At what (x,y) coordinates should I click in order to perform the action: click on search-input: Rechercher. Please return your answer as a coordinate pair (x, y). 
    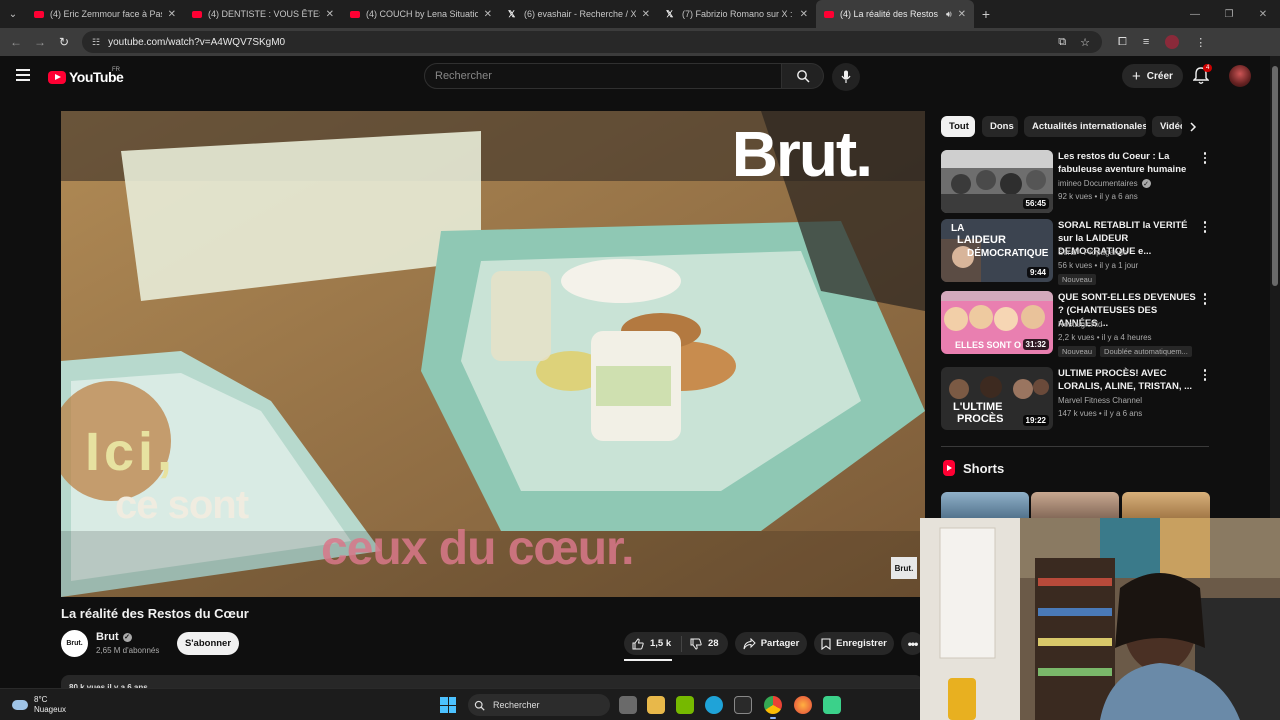
    Looking at the image, I should click on (603, 76).